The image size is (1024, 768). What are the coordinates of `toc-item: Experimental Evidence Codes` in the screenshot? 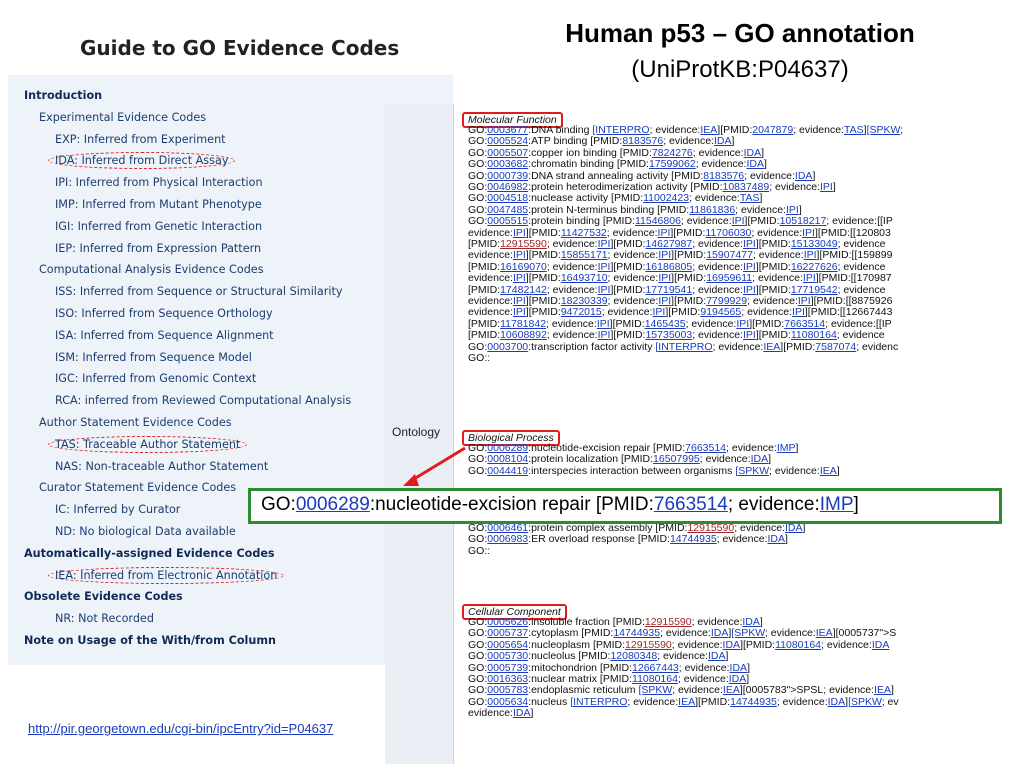 It's located at (122, 117).